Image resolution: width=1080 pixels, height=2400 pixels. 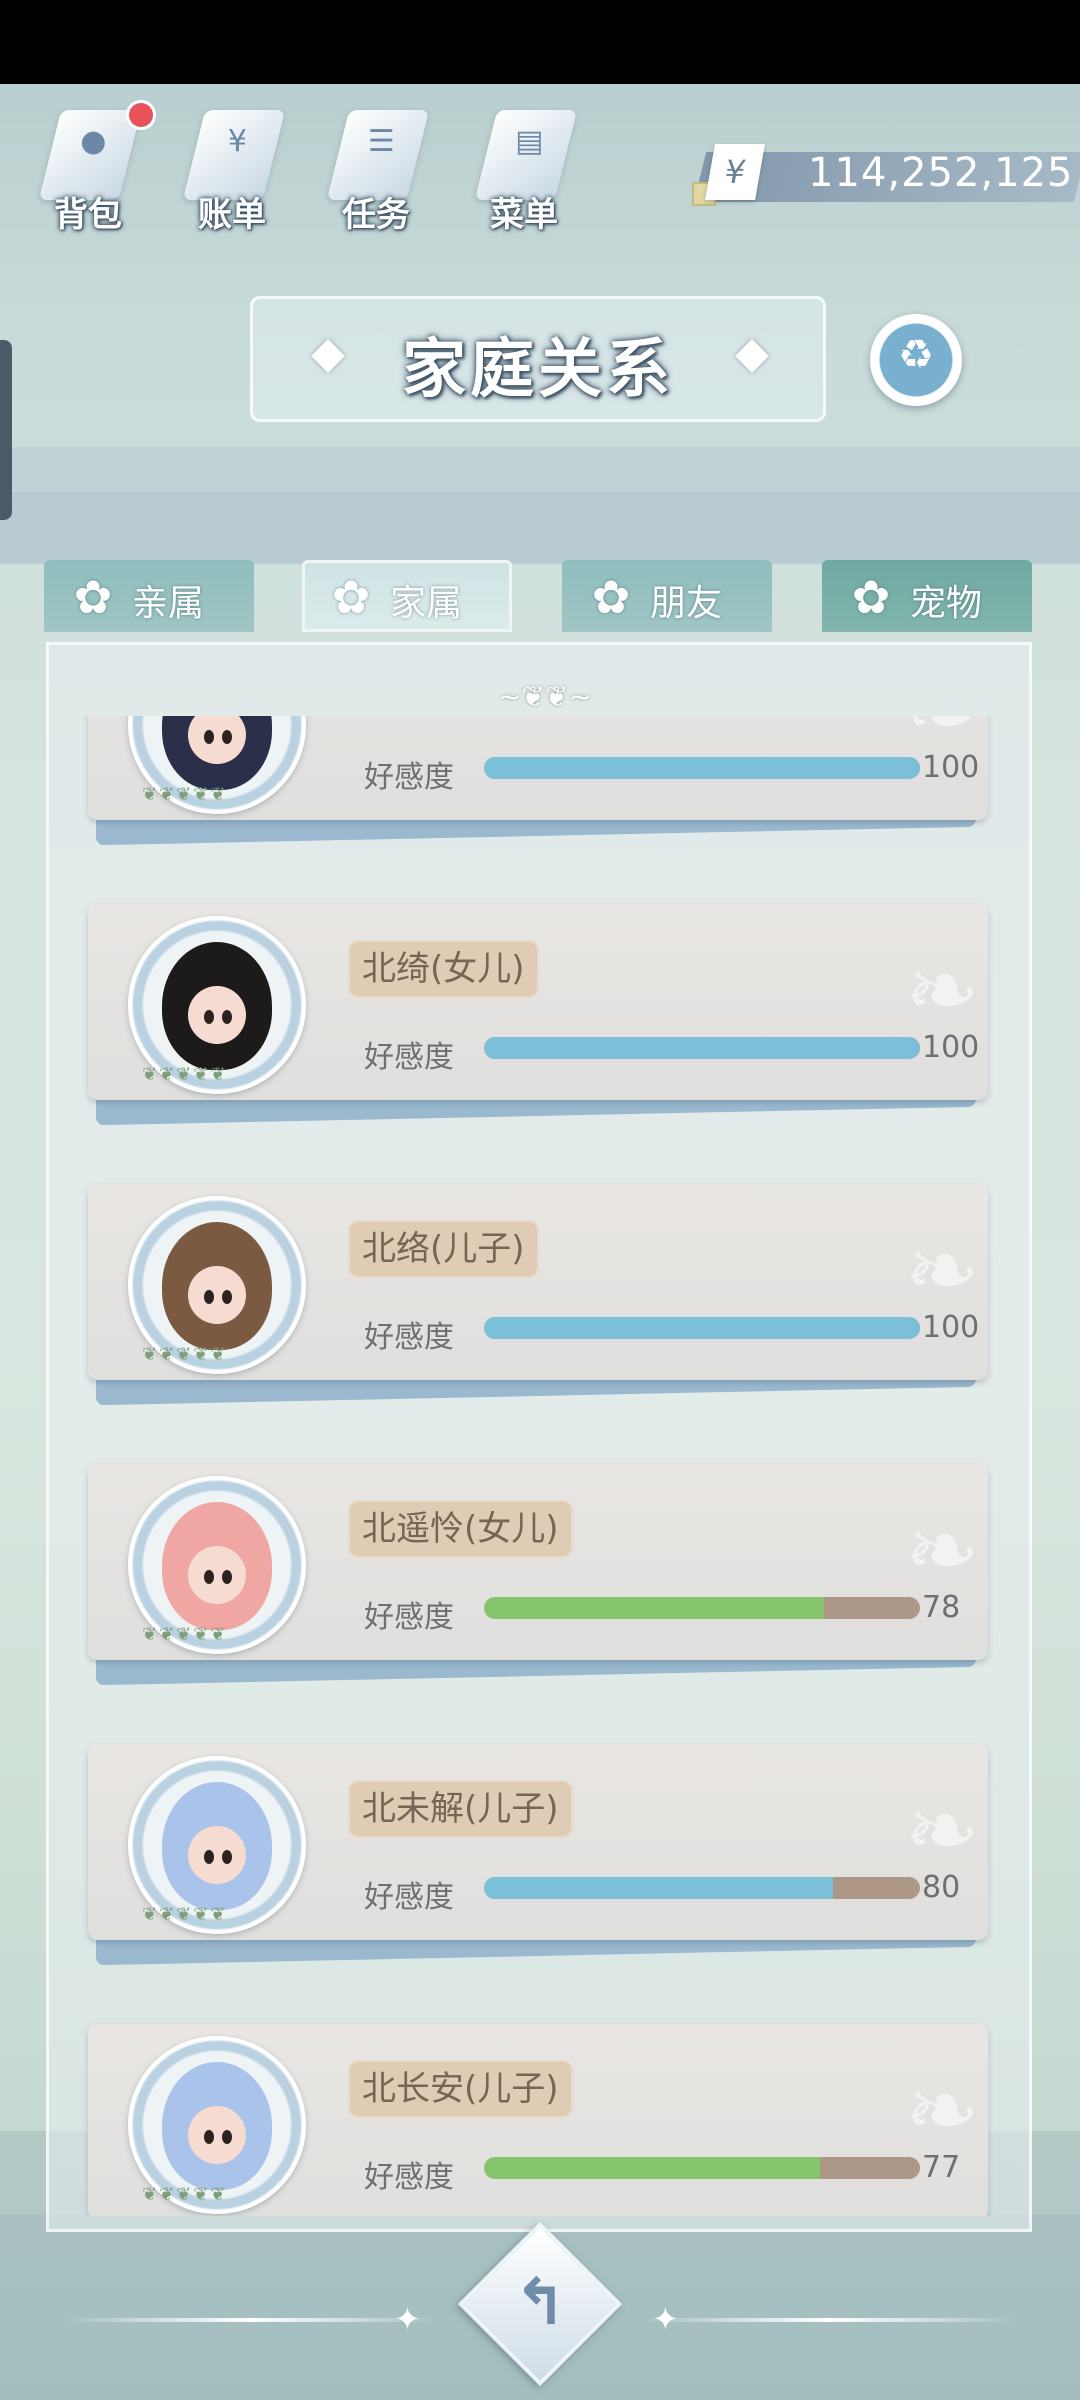 I want to click on status-bar, so click(x=540, y=42).